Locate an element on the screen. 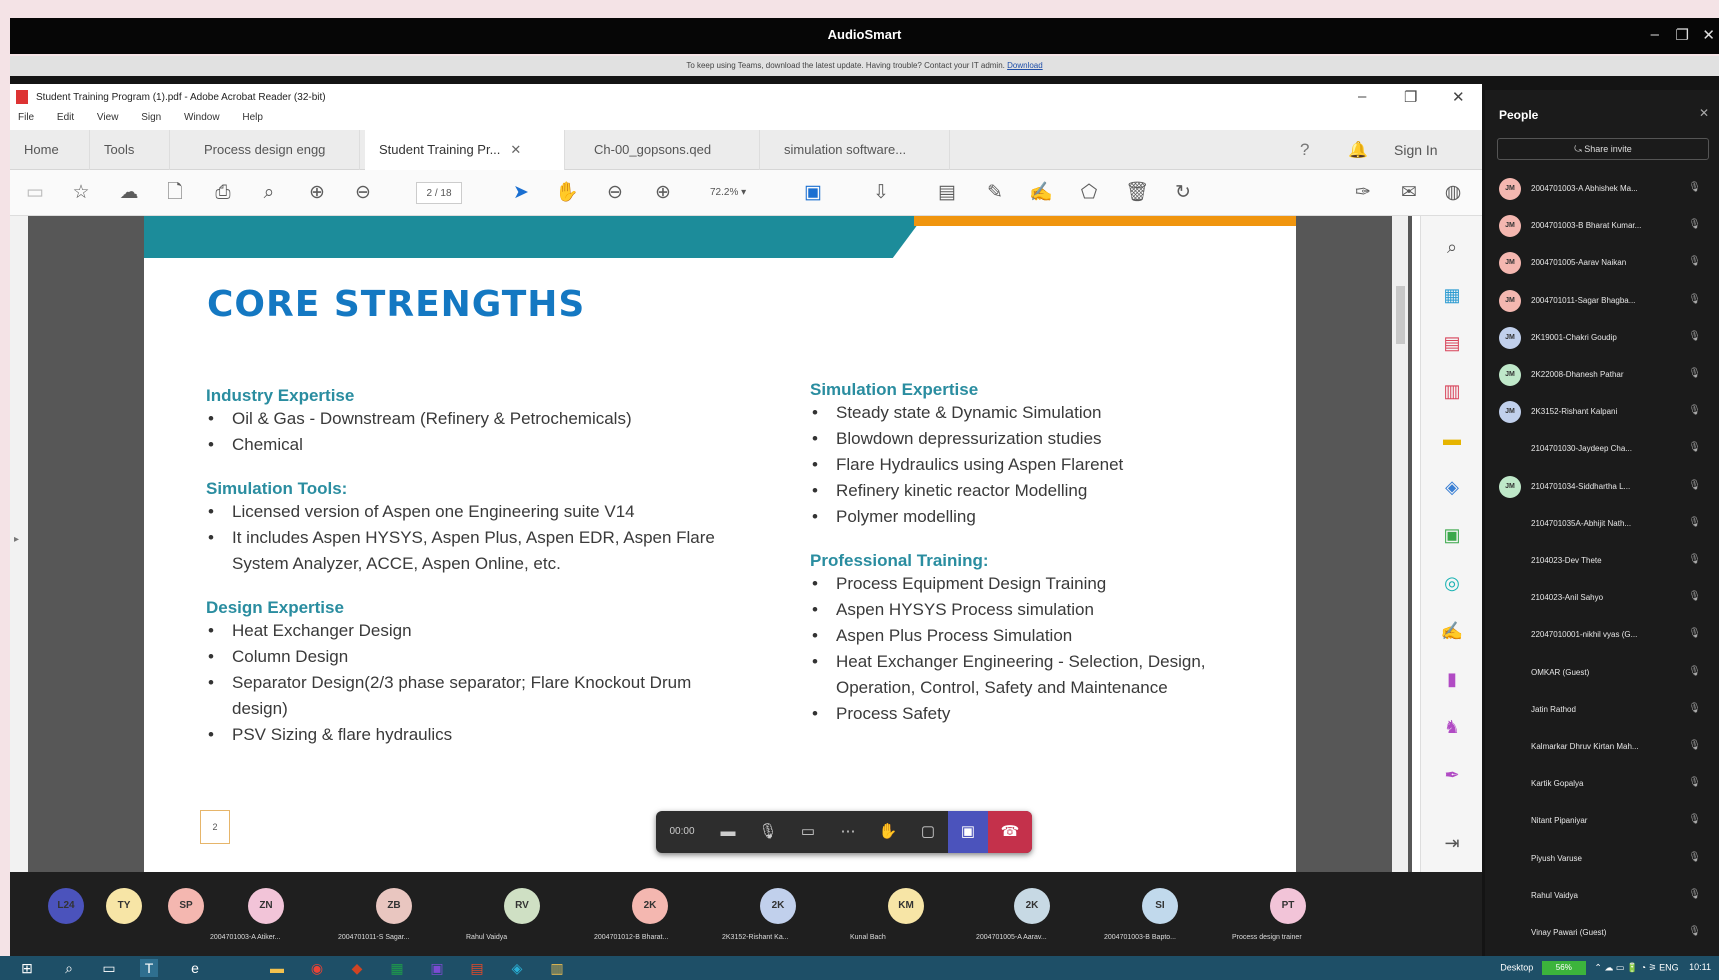 This screenshot has width=1719, height=980. document-icon: 🗋 is located at coordinates (175, 193).